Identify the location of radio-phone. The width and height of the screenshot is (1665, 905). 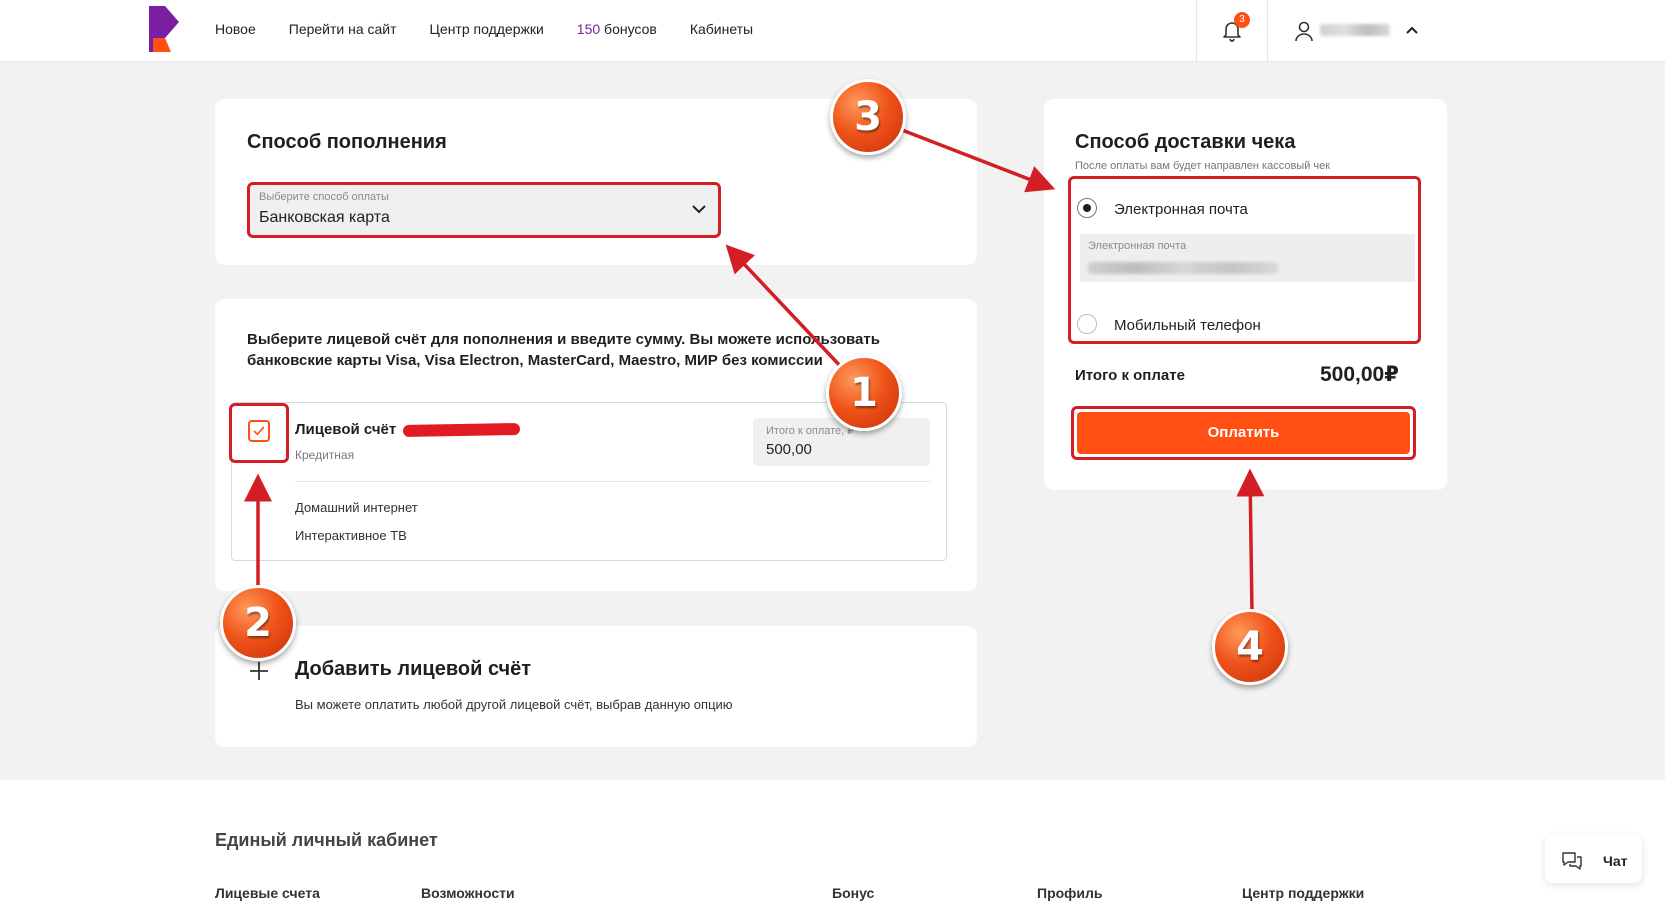
(1087, 324).